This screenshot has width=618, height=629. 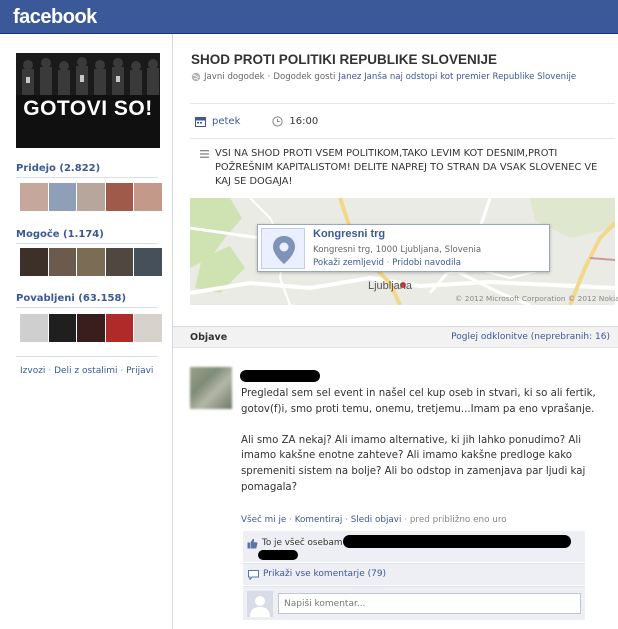 I want to click on location-pin-icon, so click(x=283, y=248).